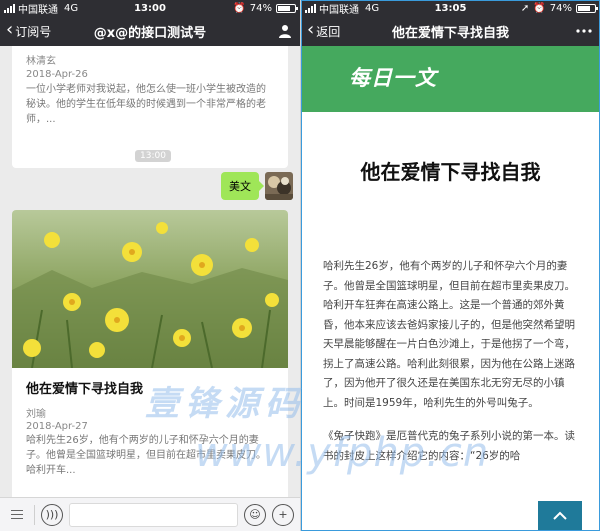 This screenshot has height=531, width=600. I want to click on menu-toggle-icon, so click(17, 514).